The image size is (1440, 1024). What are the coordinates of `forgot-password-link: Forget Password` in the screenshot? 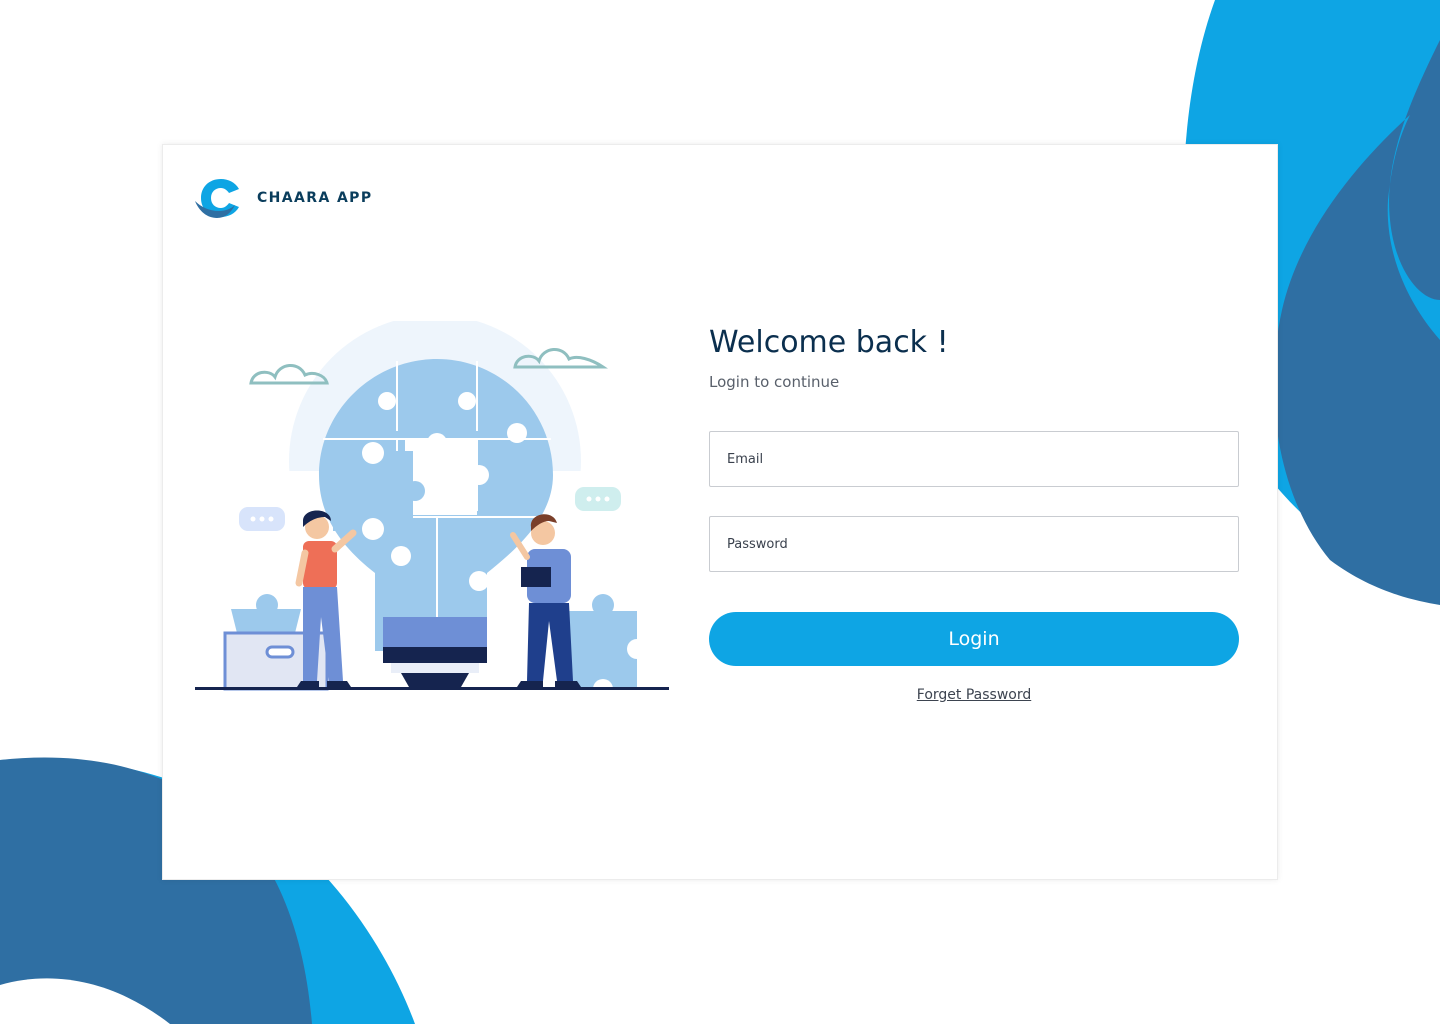 It's located at (974, 695).